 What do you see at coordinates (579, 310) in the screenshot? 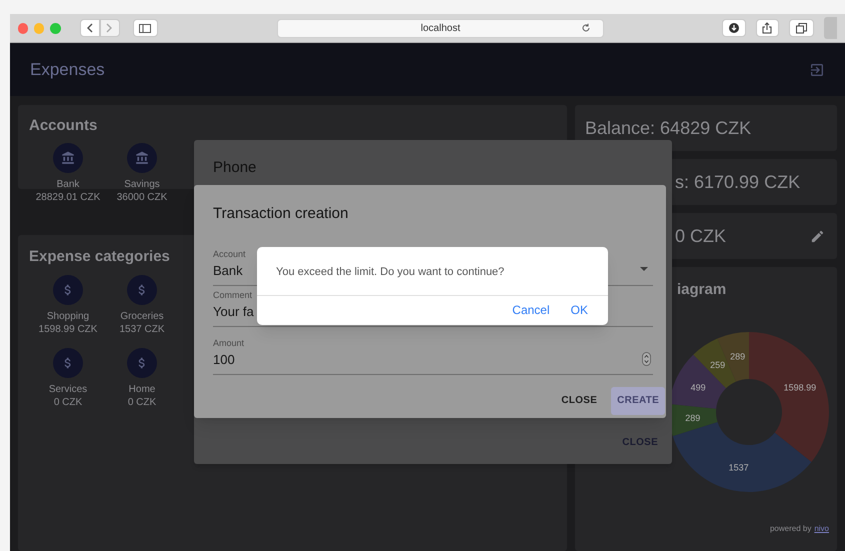
I see `ok-button: OK` at bounding box center [579, 310].